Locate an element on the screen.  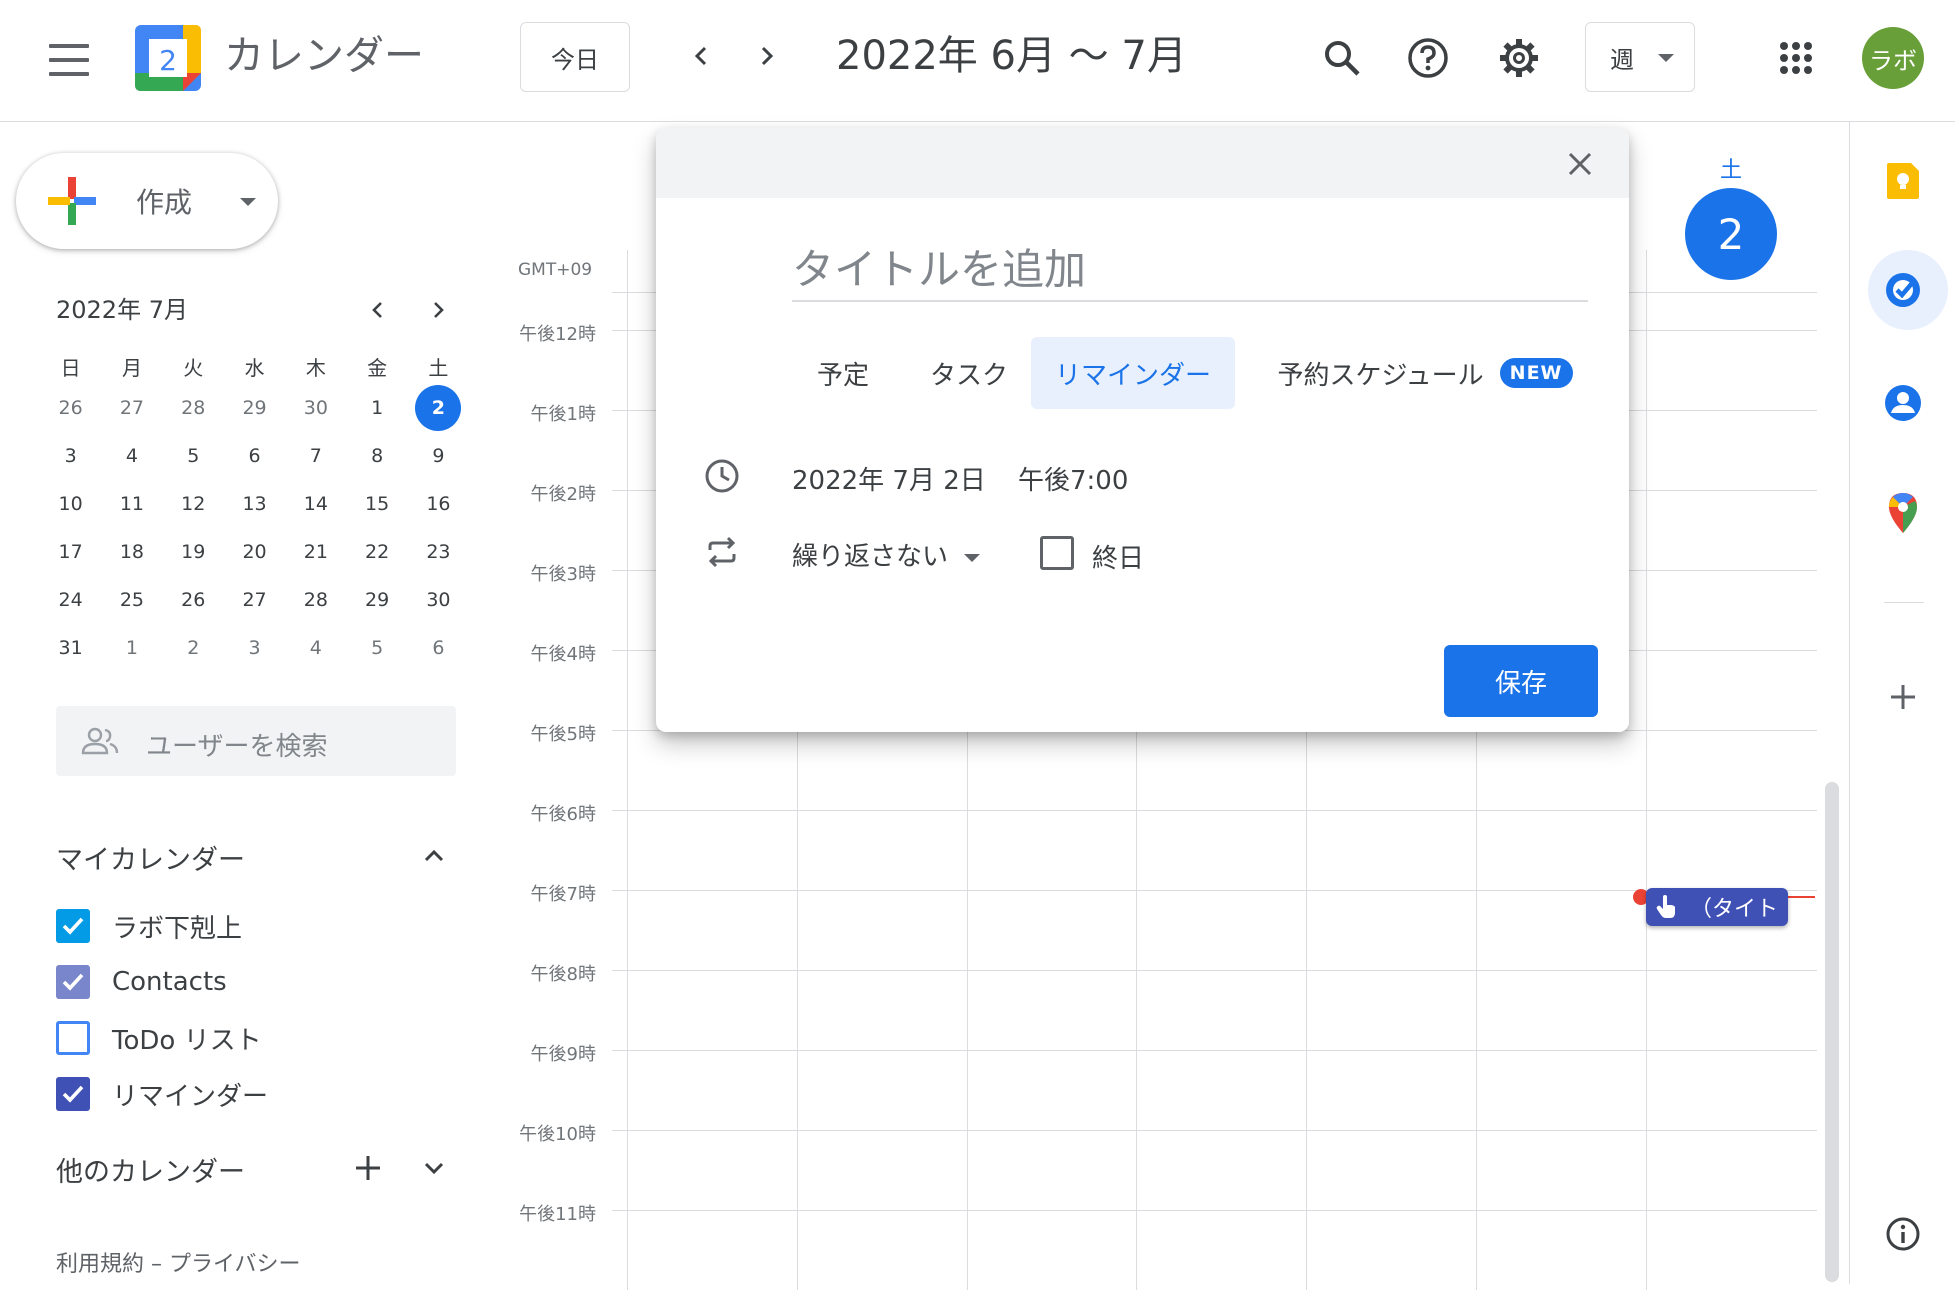
chevron-right-icon is located at coordinates (766, 56).